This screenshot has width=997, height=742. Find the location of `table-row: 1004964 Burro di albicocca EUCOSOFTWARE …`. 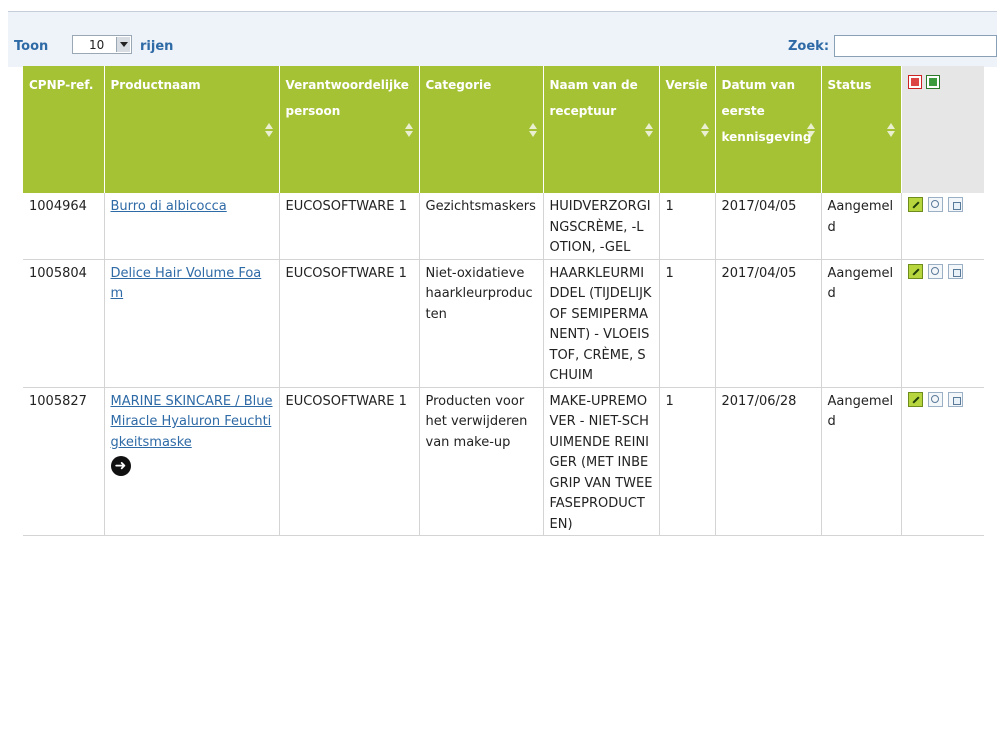

table-row: 1004964 Burro di albicocca EUCOSOFTWARE … is located at coordinates (503, 226).